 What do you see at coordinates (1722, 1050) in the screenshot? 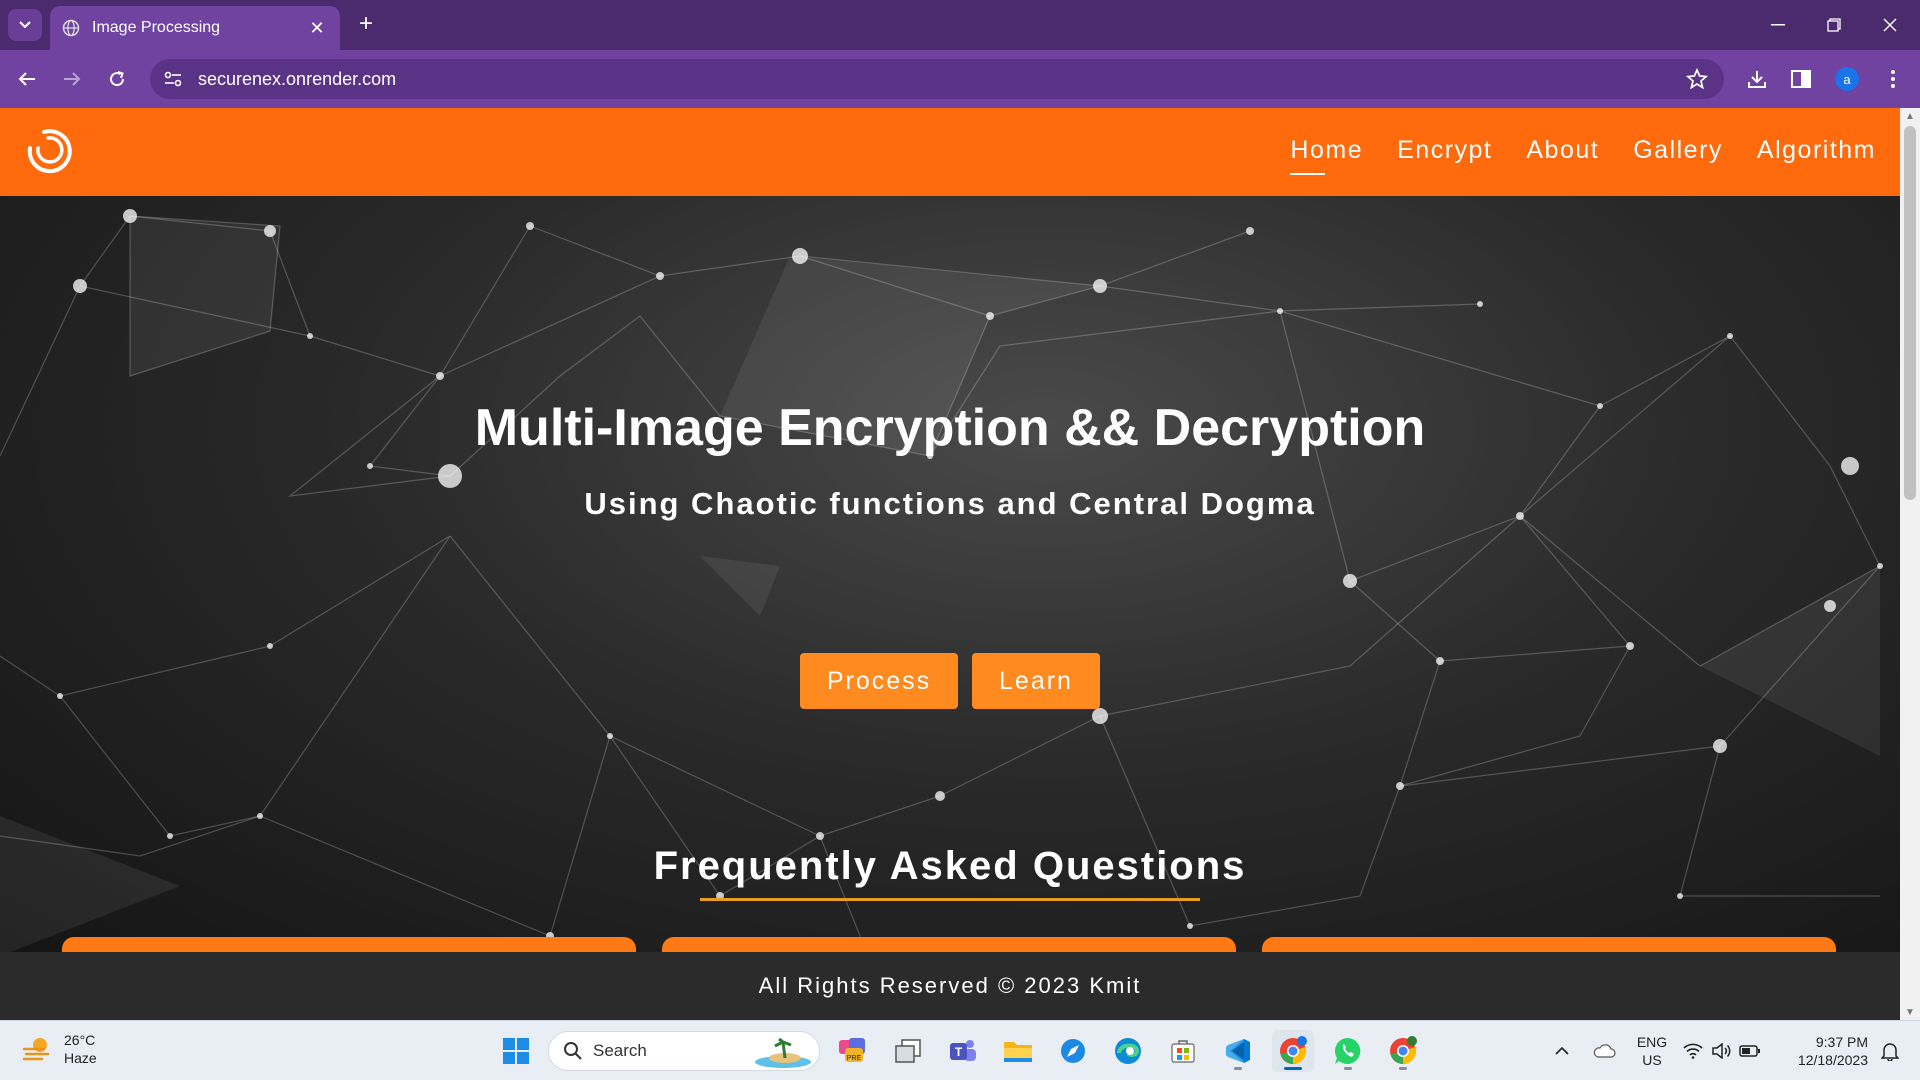
I see `quick-settings-button` at bounding box center [1722, 1050].